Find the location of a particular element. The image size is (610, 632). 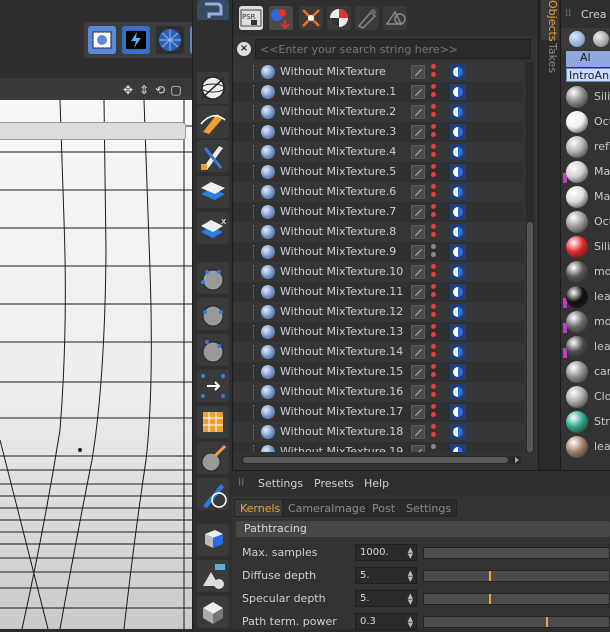

object-label: Without MixTexture.19 is located at coordinates (341, 448).